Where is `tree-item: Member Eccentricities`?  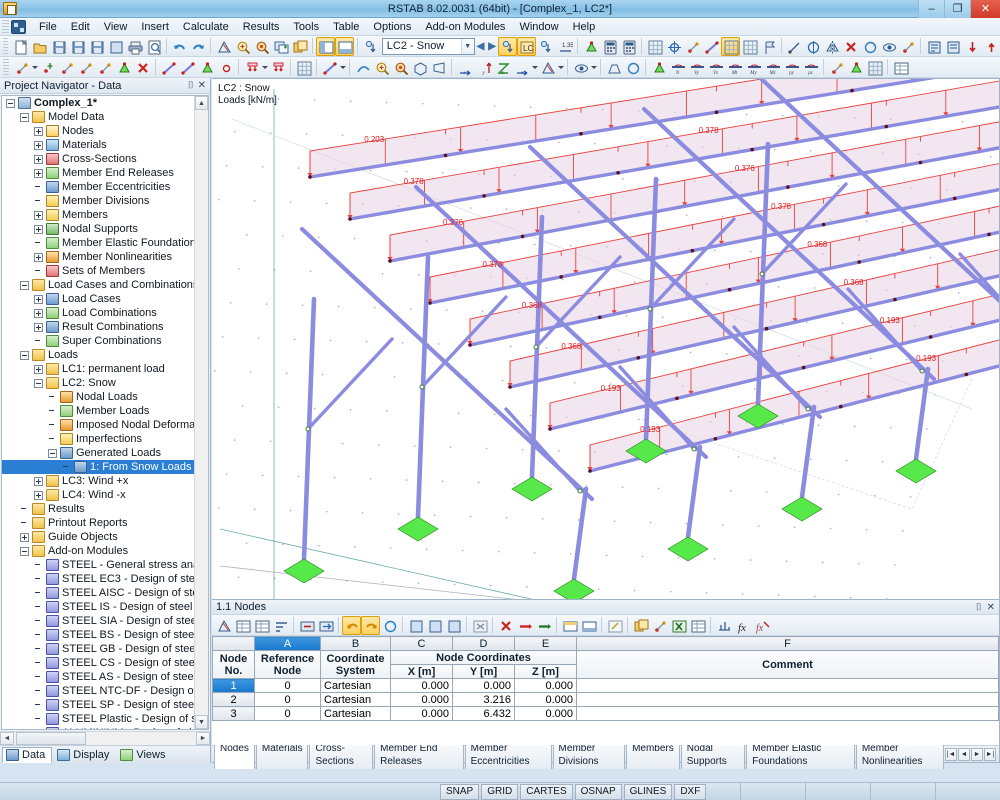
tree-item: Member Eccentricities is located at coordinates (98, 187).